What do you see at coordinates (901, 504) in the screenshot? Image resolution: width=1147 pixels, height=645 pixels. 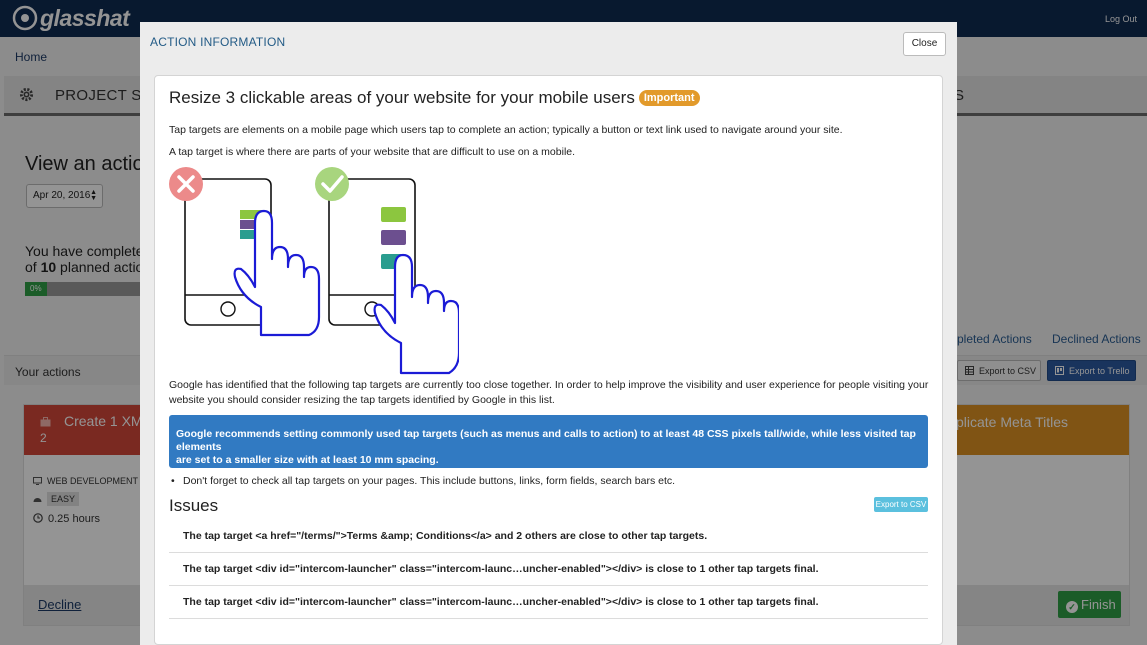 I see `issues-export-csv-button: Export to CSV` at bounding box center [901, 504].